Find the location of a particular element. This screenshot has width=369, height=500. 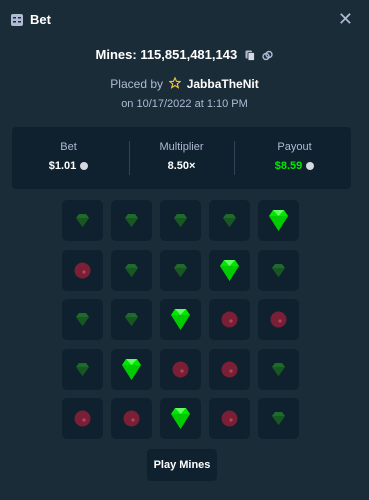

stat-bet-value: $1.01 is located at coordinates (62, 166).